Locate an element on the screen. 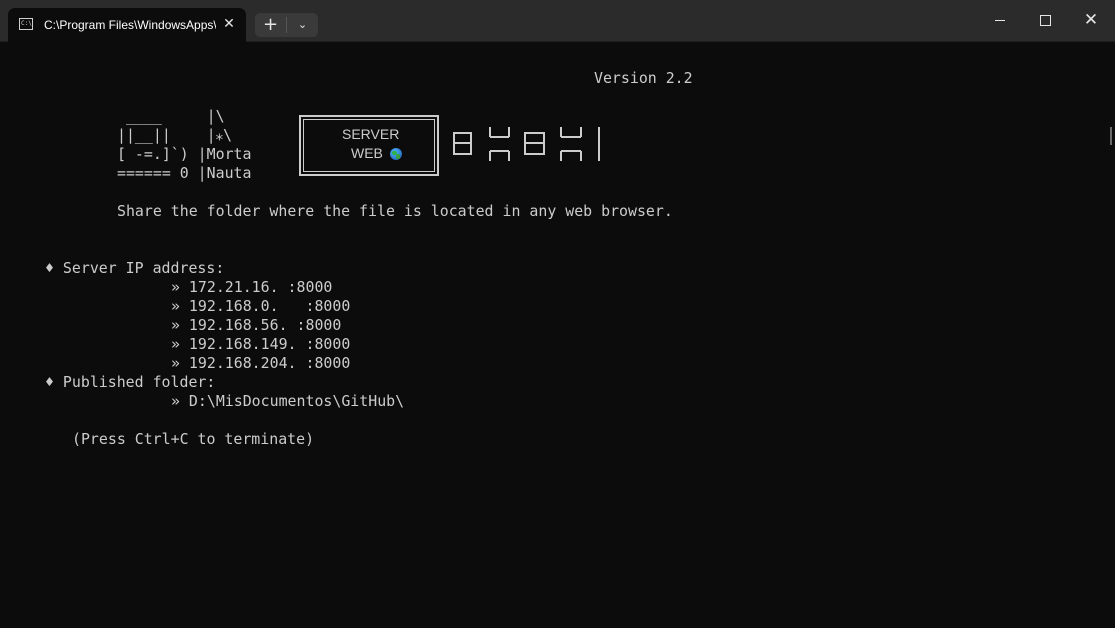 Image resolution: width=1115 pixels, height=628 pixels. frame-web-text: WEB is located at coordinates (367, 153).